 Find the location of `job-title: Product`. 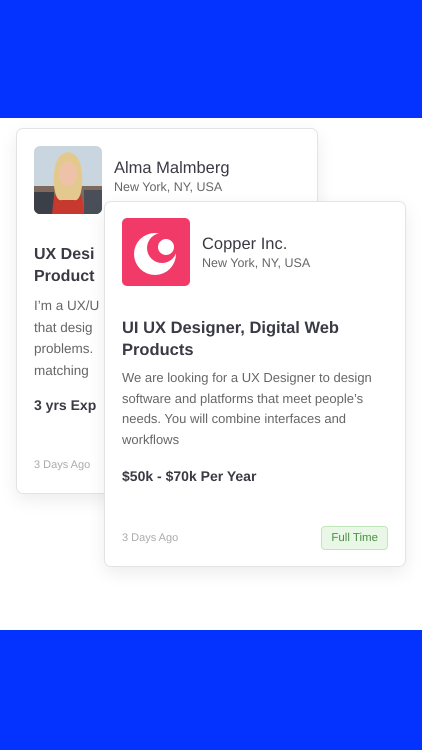

job-title: Product is located at coordinates (64, 277).